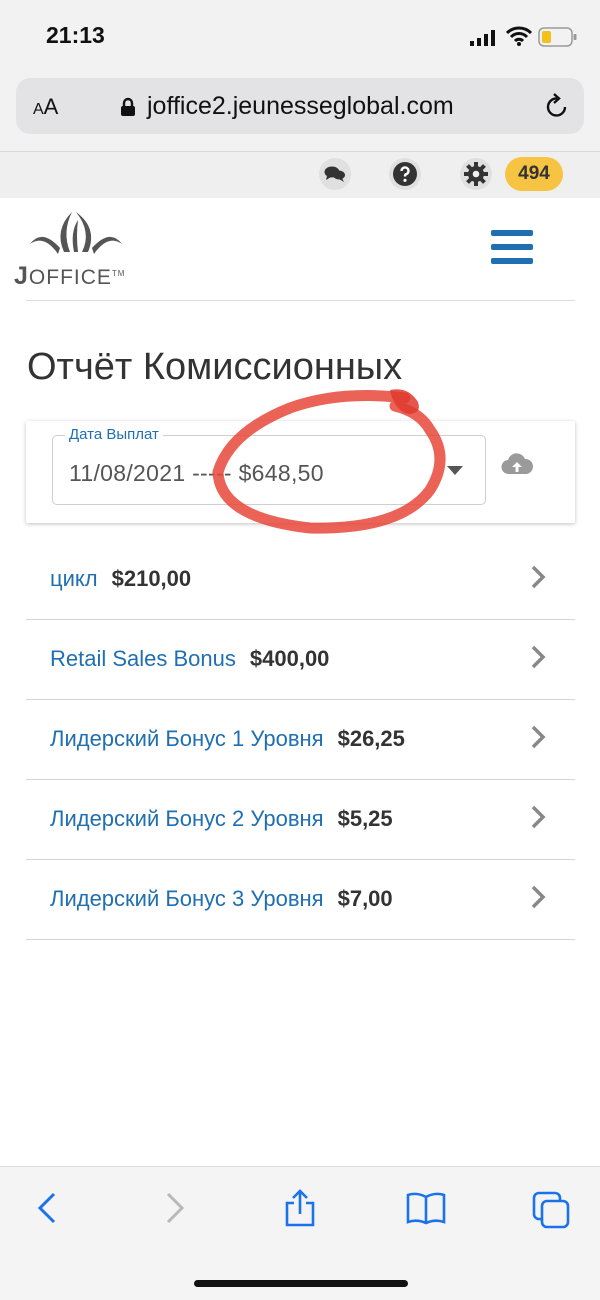 This screenshot has width=600, height=1300. Describe the element at coordinates (151, 578) in the screenshot. I see `commission-amount: $210,00` at that location.